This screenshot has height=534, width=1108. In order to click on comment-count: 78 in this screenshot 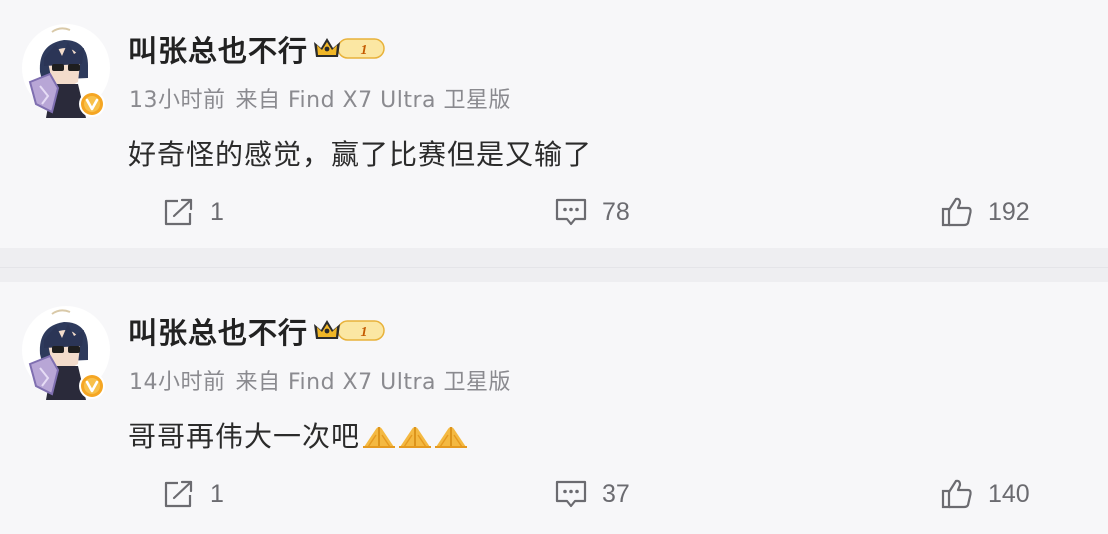, I will do `click(616, 211)`.